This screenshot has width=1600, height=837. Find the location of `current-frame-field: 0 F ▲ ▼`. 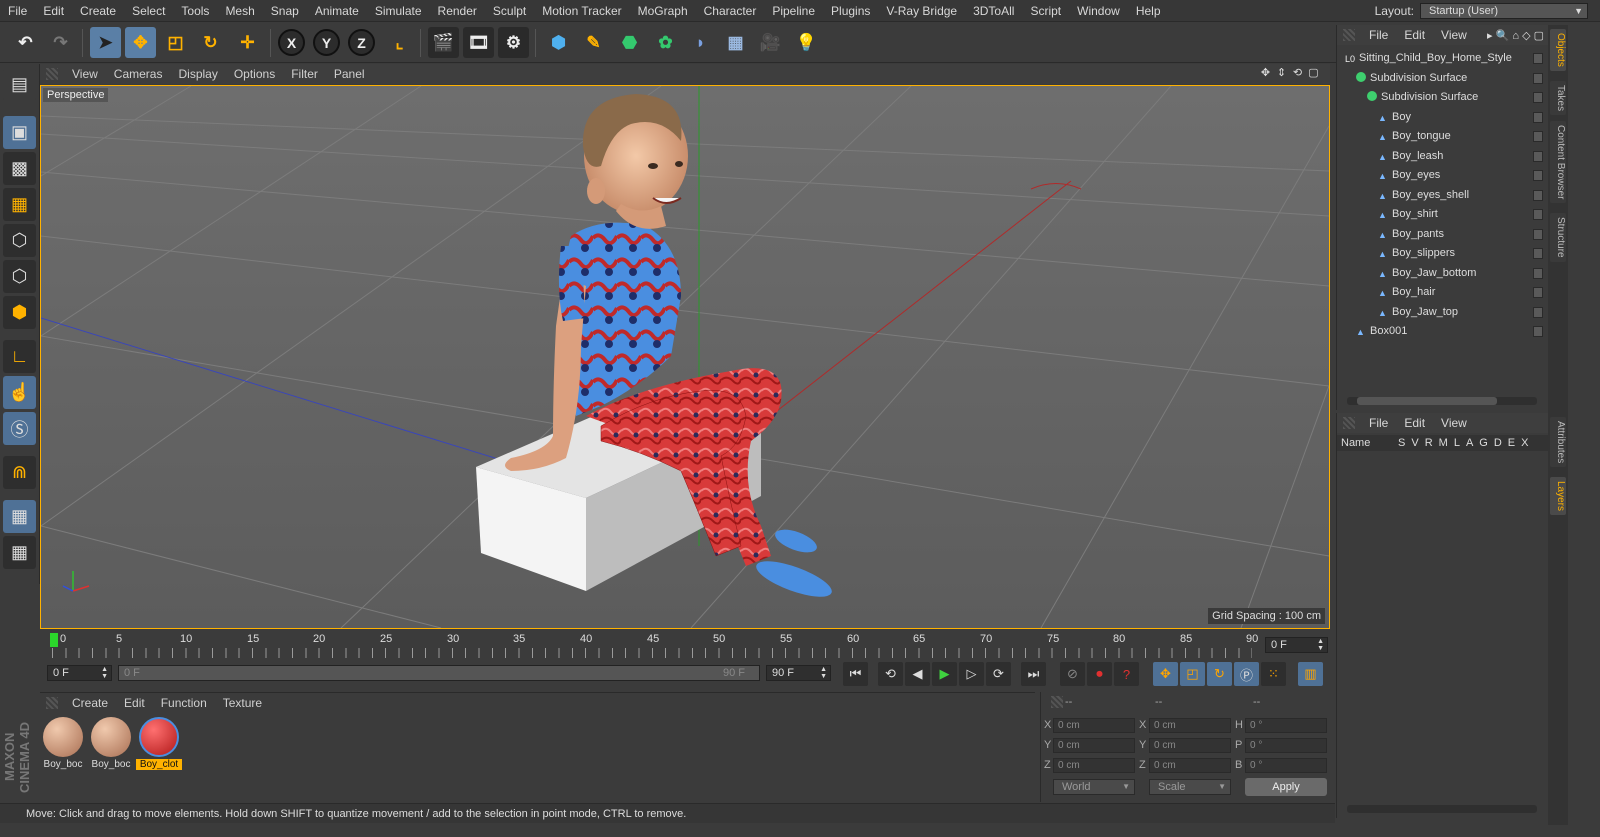

current-frame-field: 0 F ▲ ▼ is located at coordinates (1296, 645).